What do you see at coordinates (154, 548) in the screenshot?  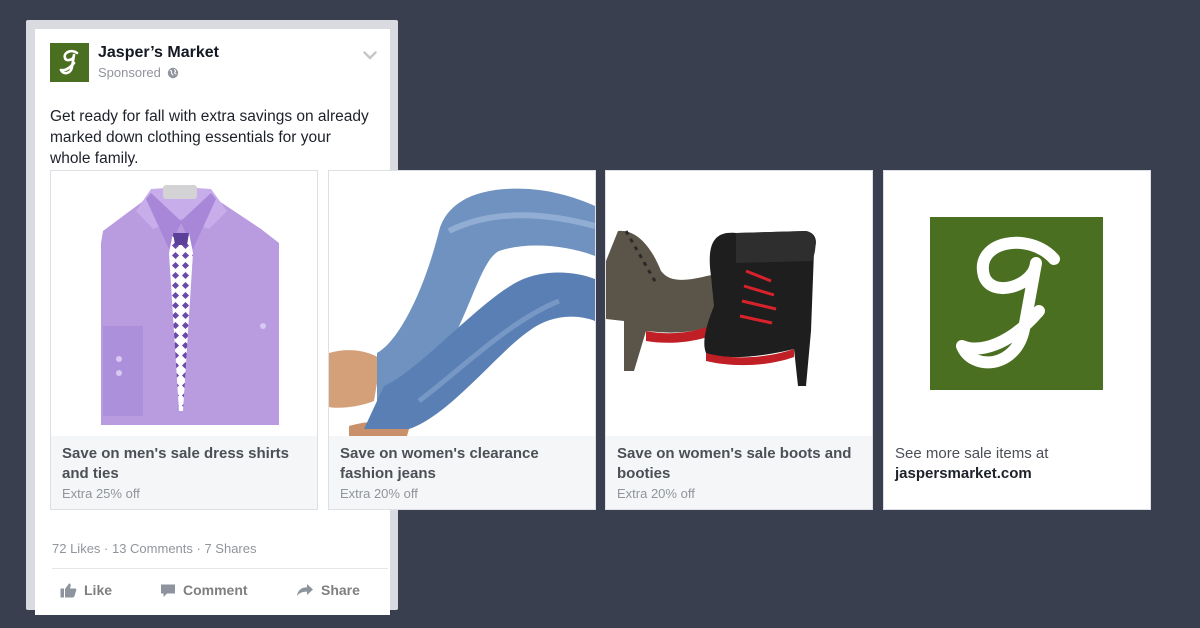 I see `engagement-stats: 72 Likes · 13 Comments · 7 Shares` at bounding box center [154, 548].